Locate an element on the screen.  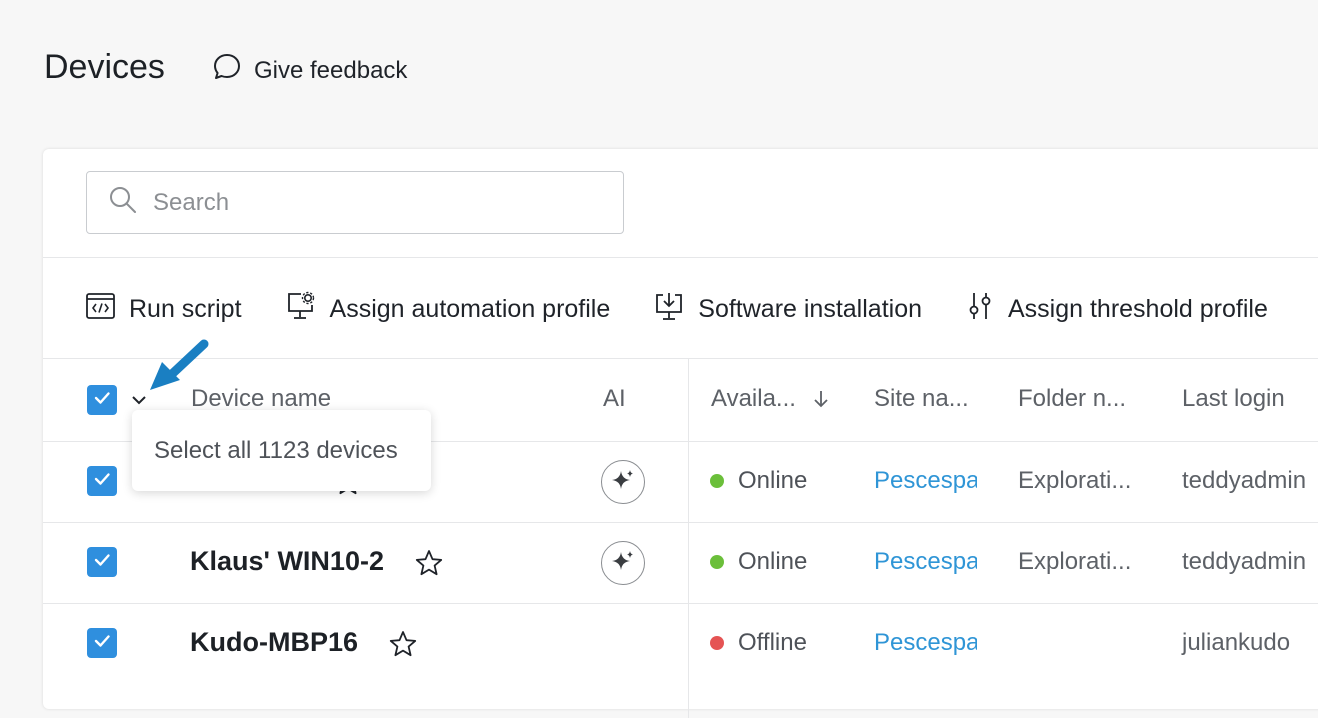
column-header-device-name: Device name is located at coordinates (261, 399).